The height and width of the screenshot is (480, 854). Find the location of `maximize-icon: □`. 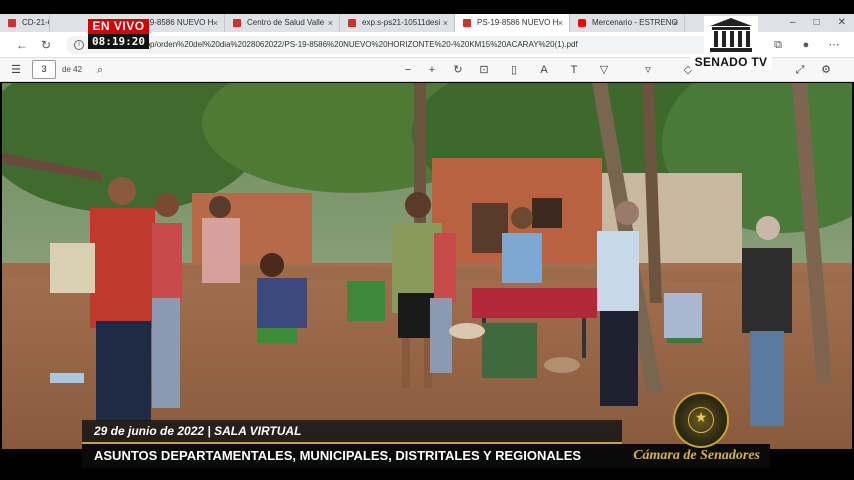

maximize-icon: □ is located at coordinates (817, 23).